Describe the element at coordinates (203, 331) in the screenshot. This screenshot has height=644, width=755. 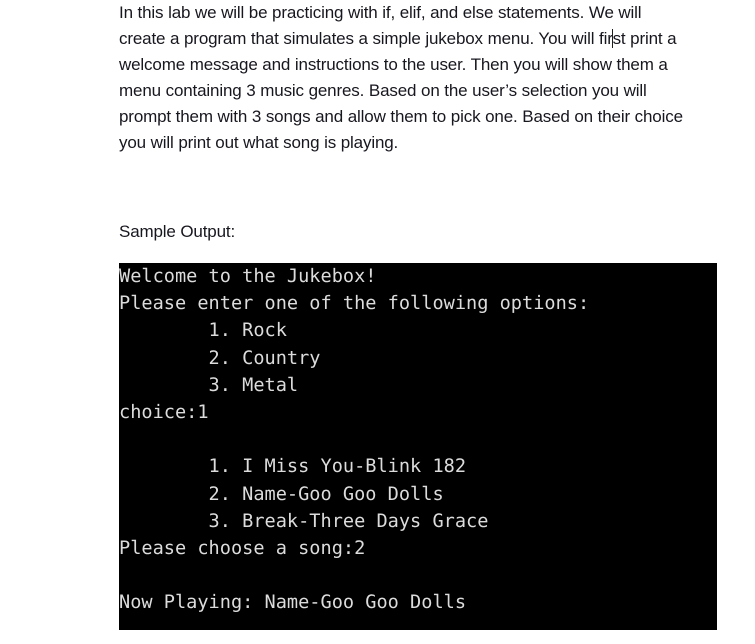
I see `console-line: 1. Rock` at that location.